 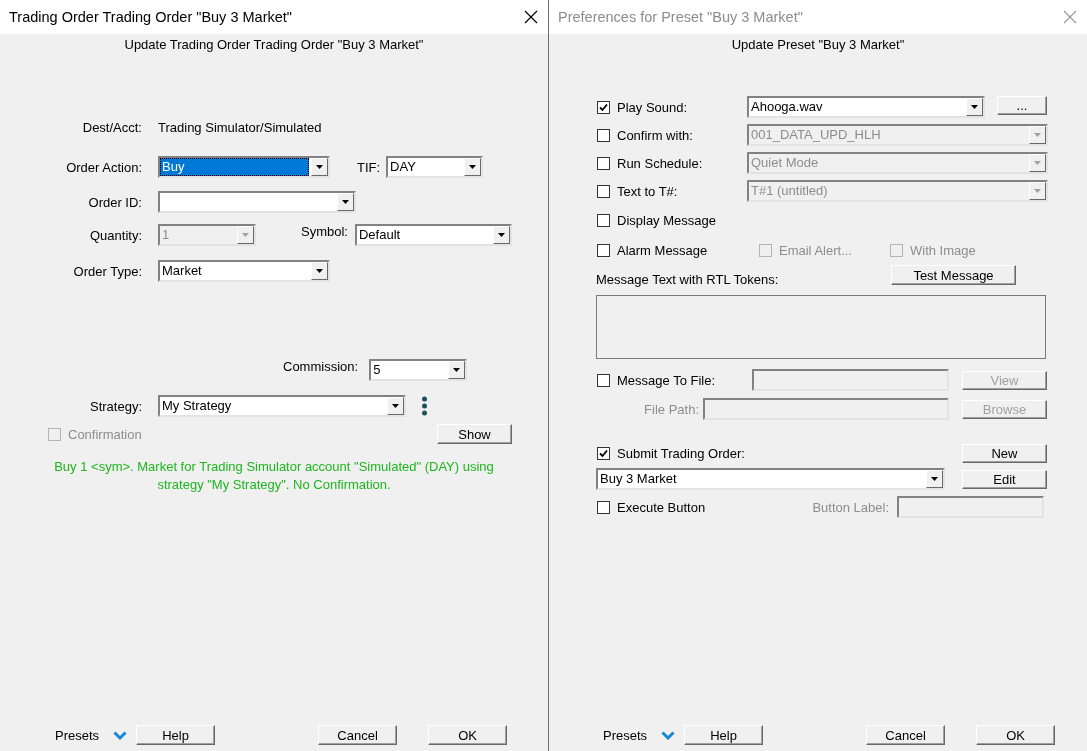 I want to click on field-label: Order Type:, so click(x=107, y=271).